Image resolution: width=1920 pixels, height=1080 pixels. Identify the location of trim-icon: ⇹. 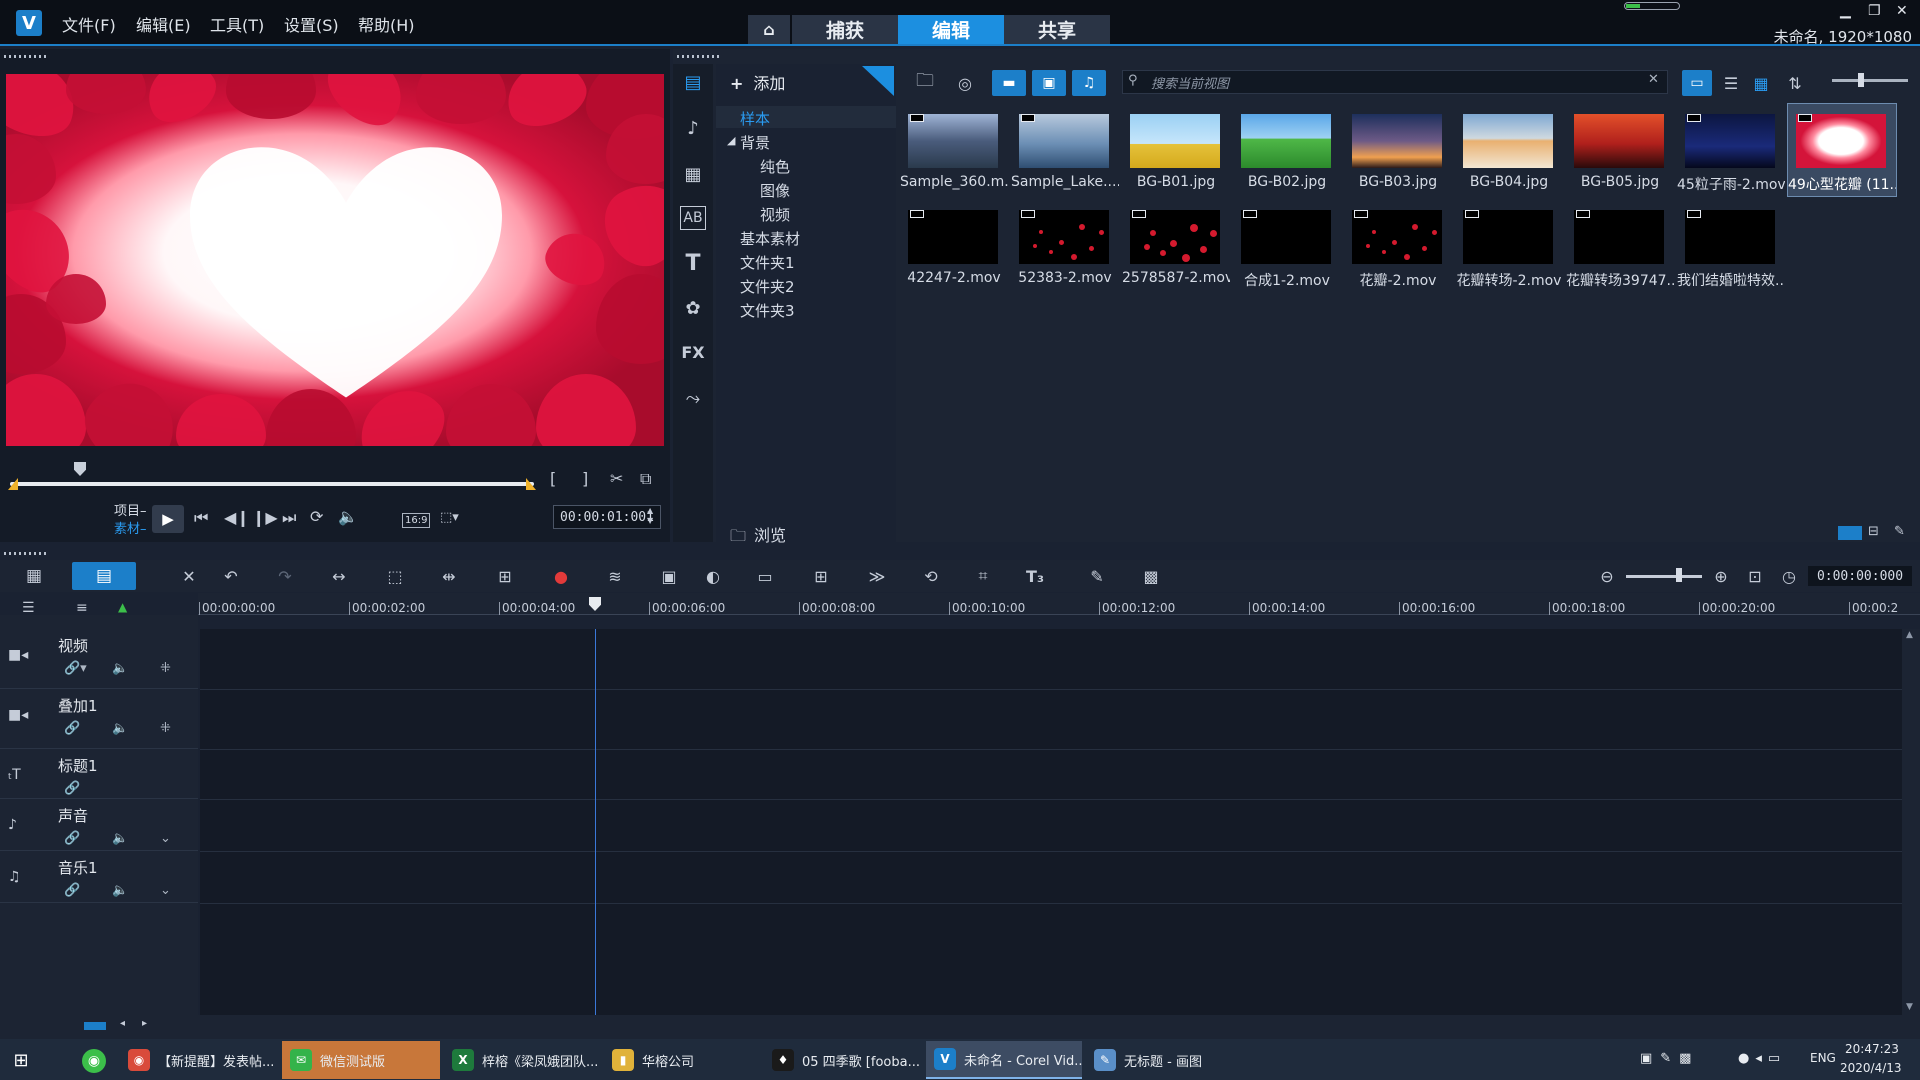
(449, 576).